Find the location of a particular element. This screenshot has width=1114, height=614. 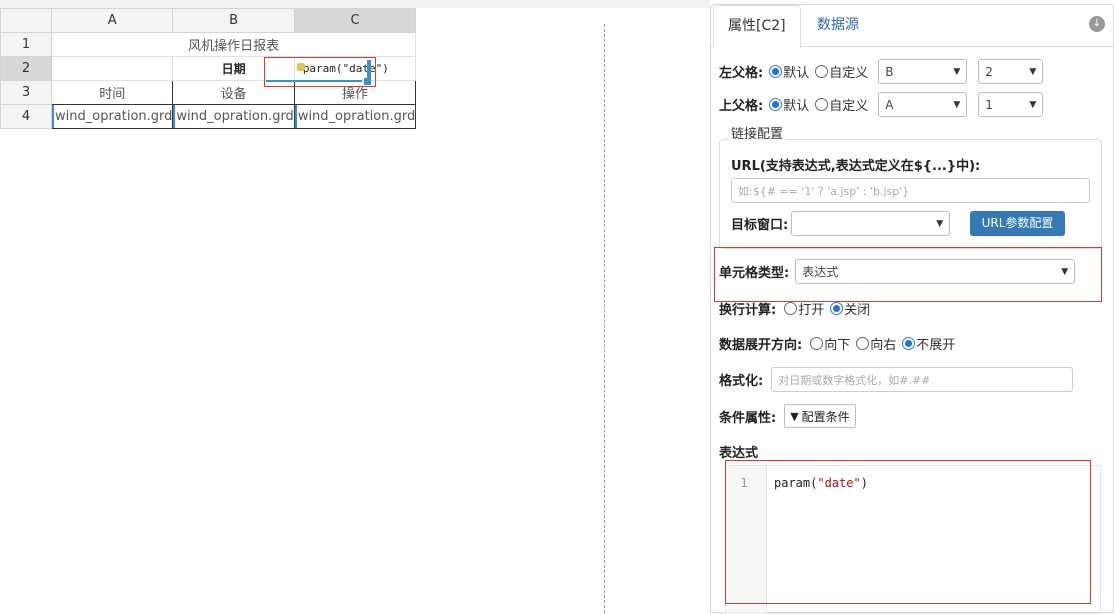

url-label: URL(支持表达式,表达式定义在${...}中): is located at coordinates (856, 166).